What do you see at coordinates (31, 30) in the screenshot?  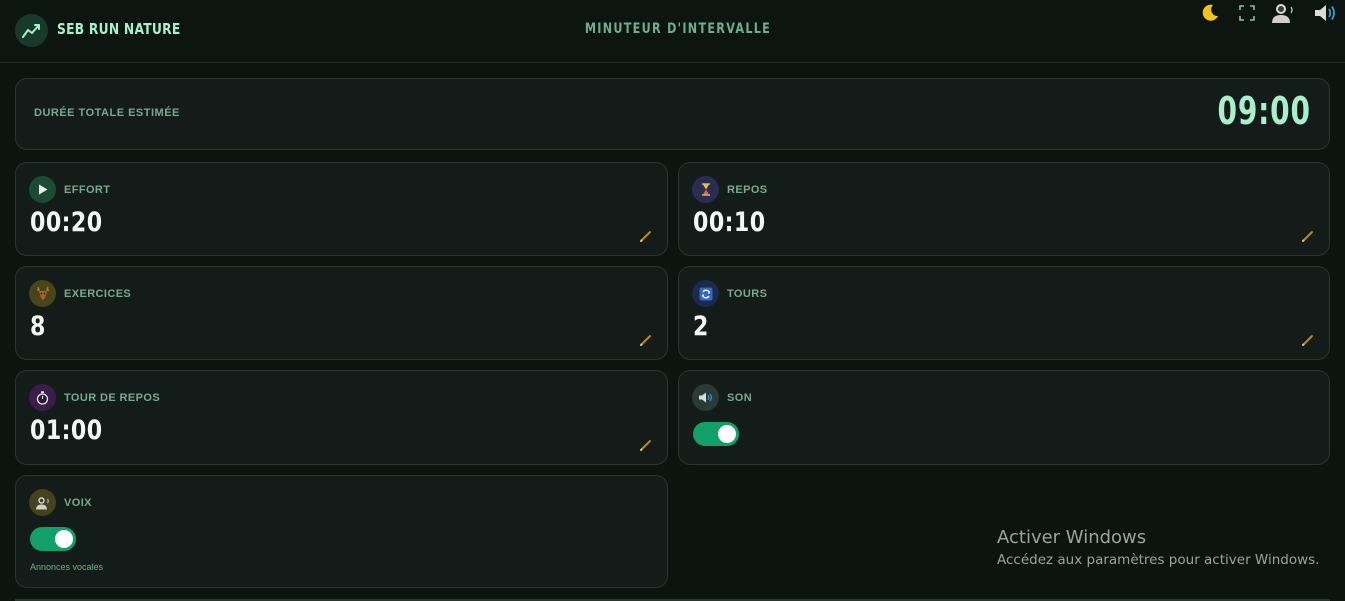 I see `chart-line-icon` at bounding box center [31, 30].